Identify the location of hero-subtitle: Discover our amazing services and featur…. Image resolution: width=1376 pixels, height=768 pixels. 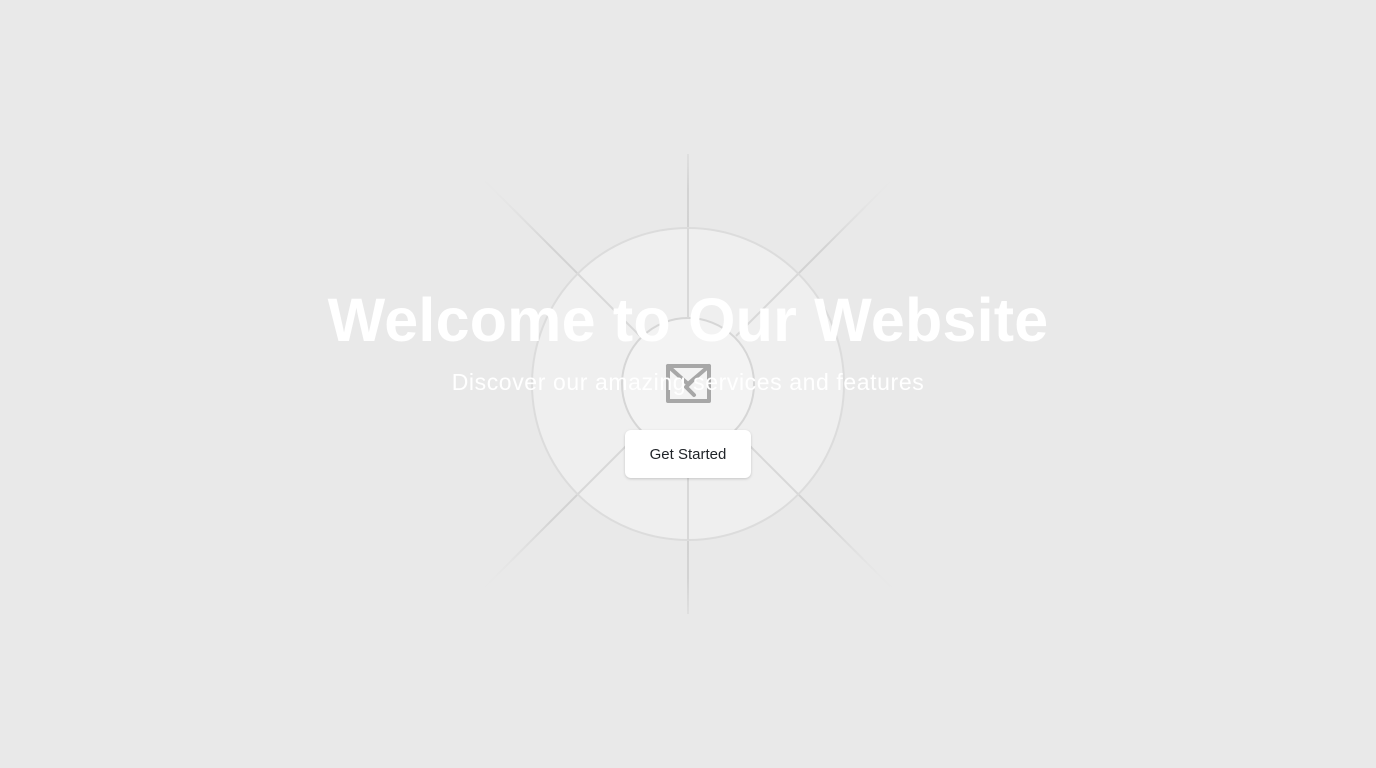
(688, 382).